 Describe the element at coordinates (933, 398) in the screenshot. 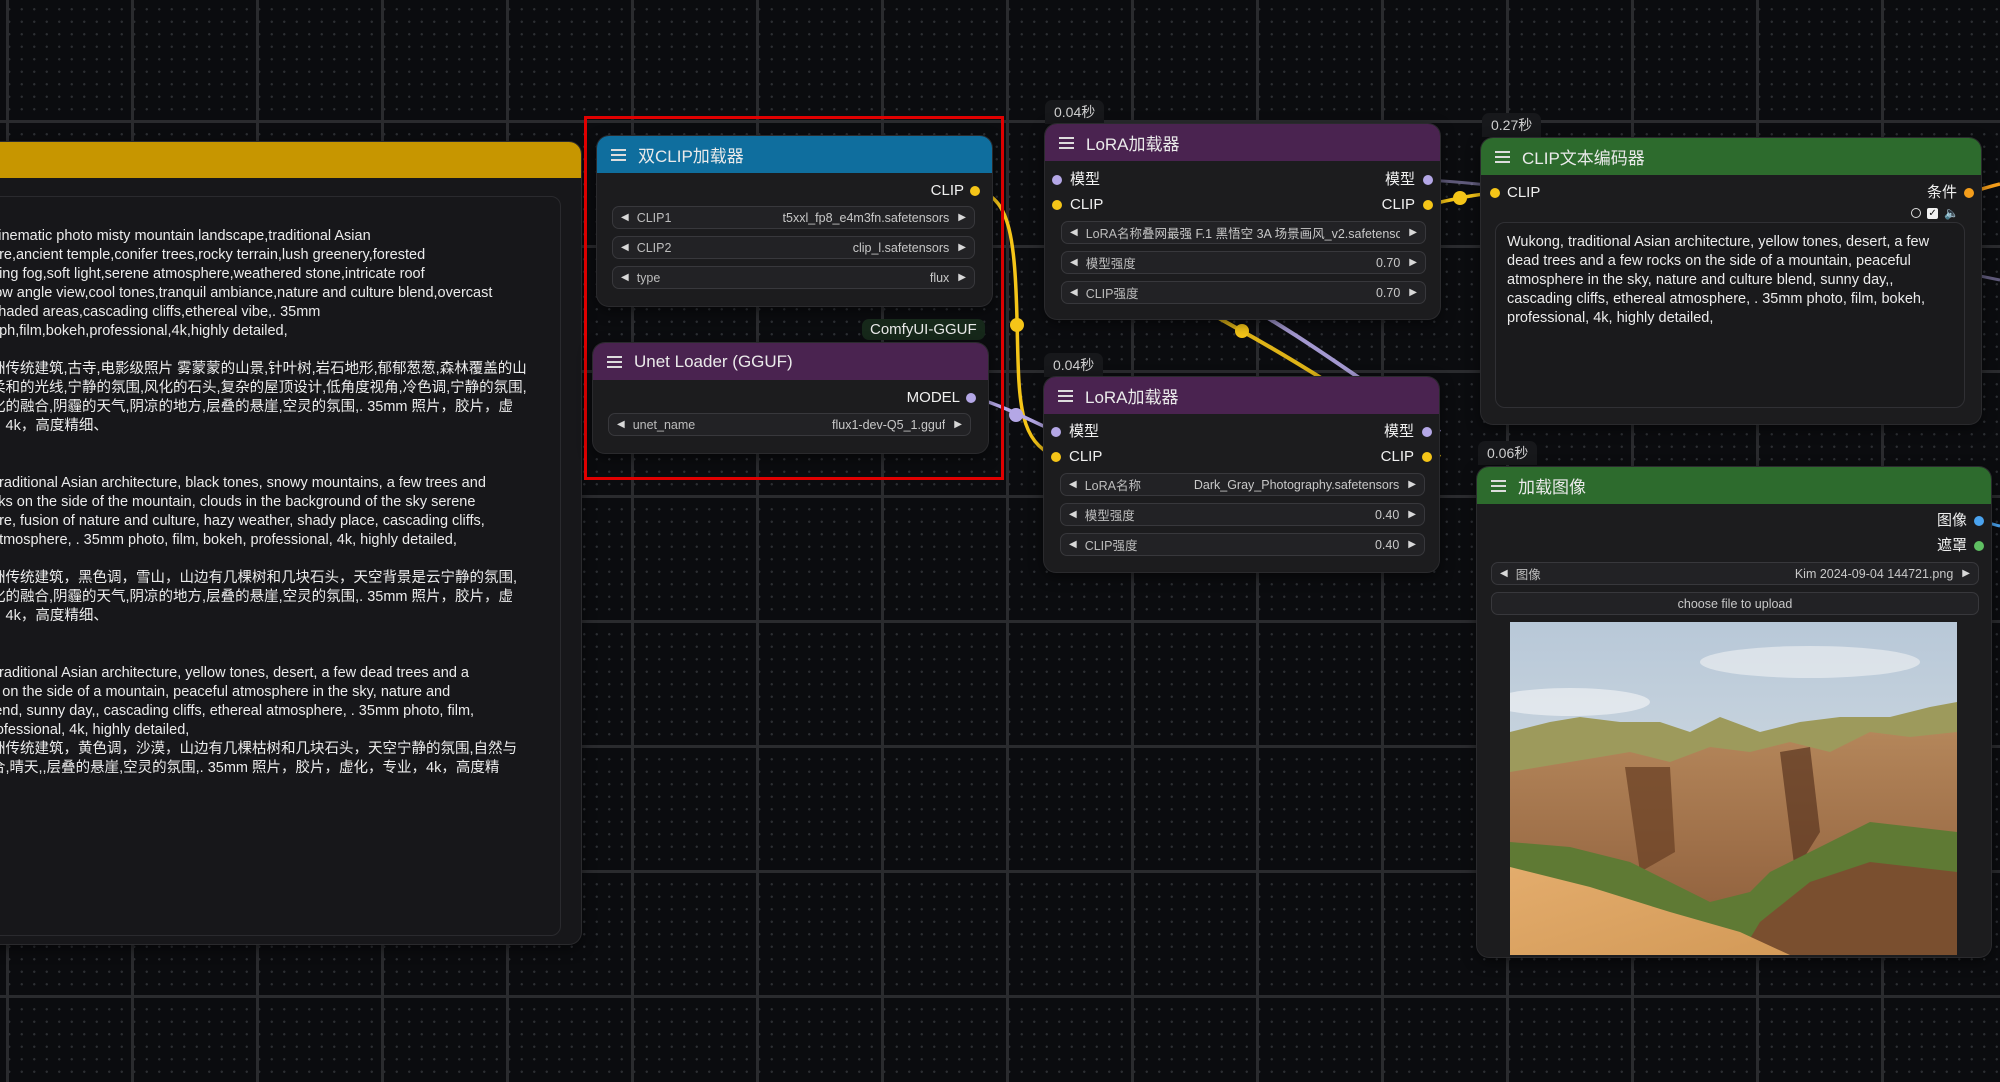

I see `output-model: MODEL` at that location.